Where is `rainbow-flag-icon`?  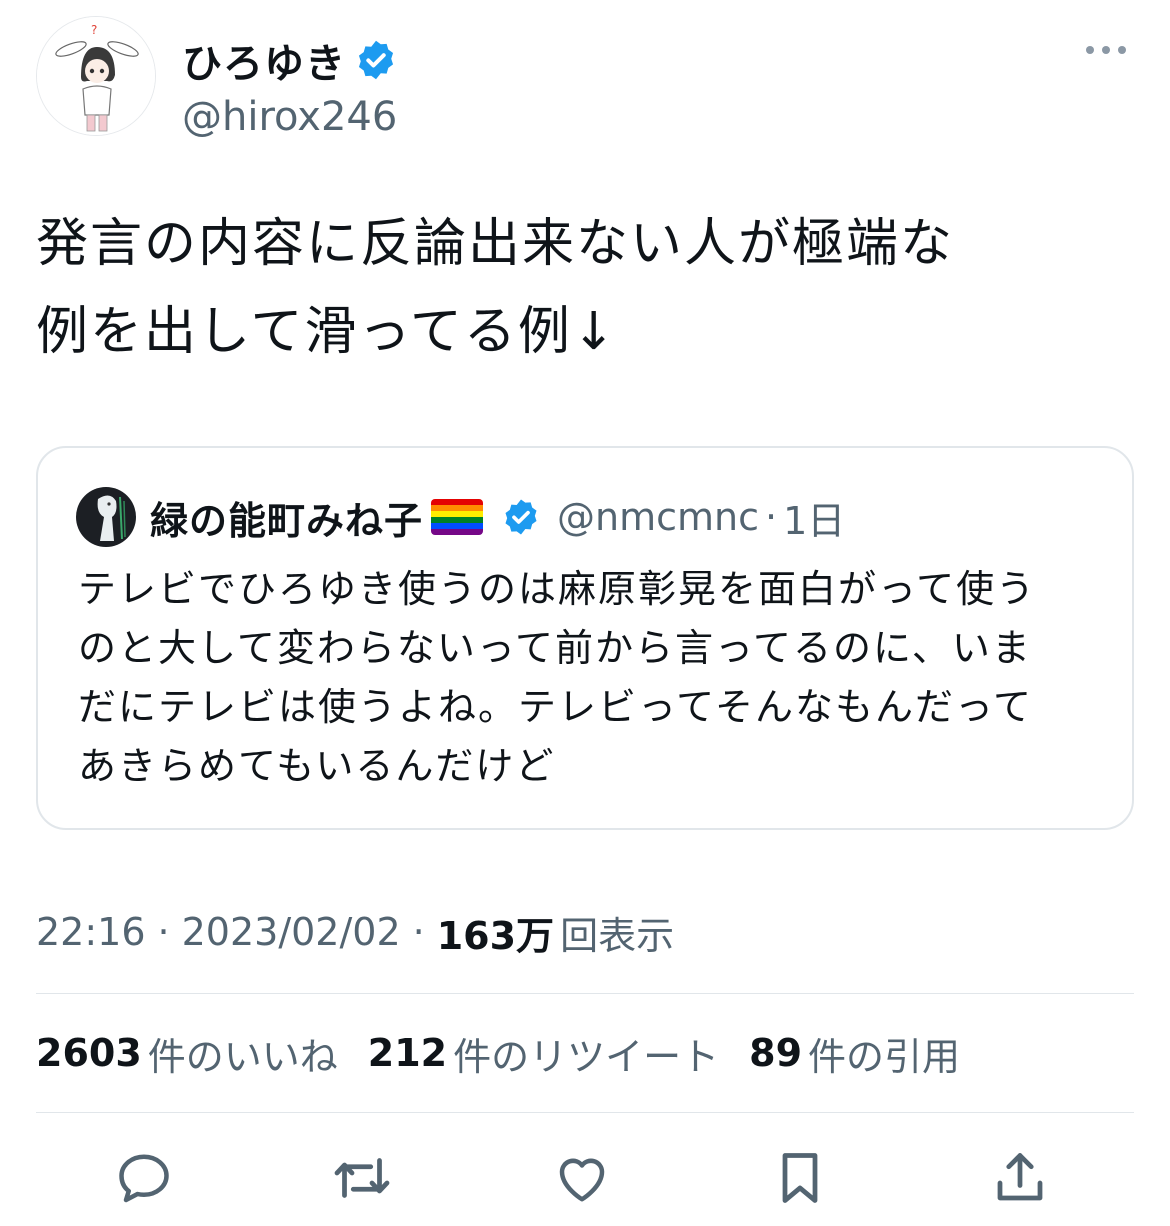 rainbow-flag-icon is located at coordinates (457, 517).